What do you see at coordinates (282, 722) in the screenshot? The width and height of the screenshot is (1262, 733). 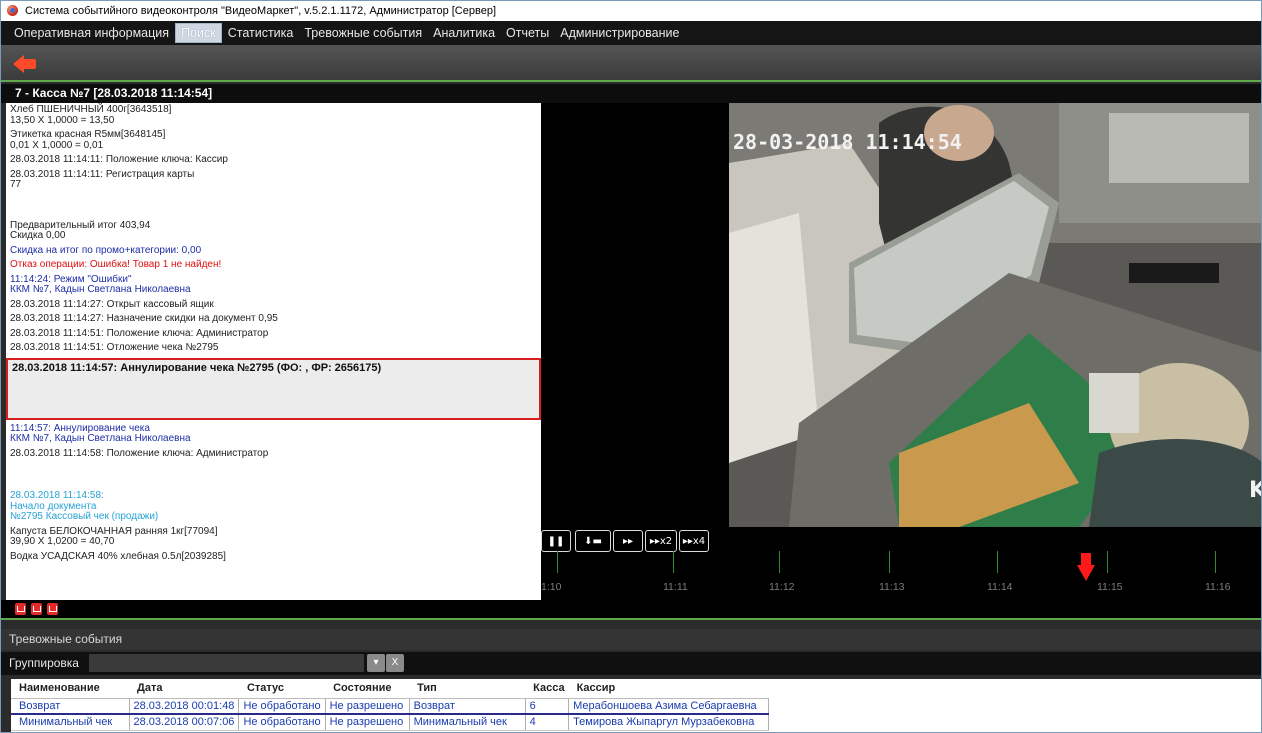 I see `table-cell: Не обработано` at bounding box center [282, 722].